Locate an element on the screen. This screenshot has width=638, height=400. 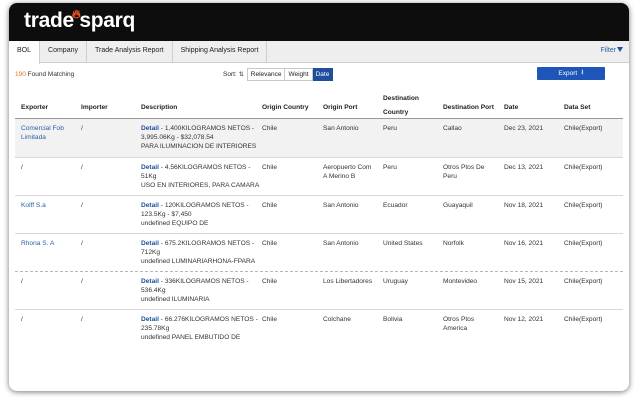
export-button: Export ⭳ is located at coordinates (571, 73).